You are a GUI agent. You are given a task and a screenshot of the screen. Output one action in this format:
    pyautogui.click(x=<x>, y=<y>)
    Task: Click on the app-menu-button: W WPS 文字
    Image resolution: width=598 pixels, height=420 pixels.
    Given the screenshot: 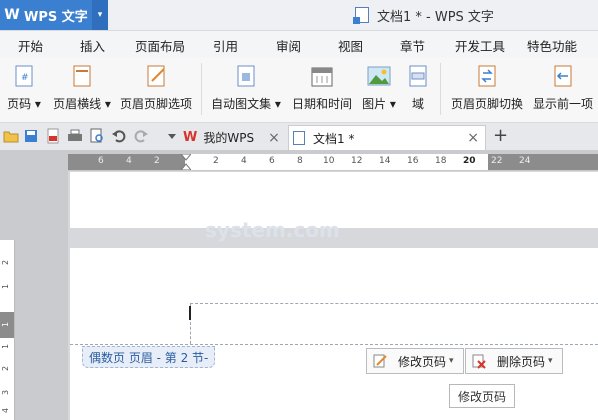 What is the action you would take?
    pyautogui.click(x=46, y=15)
    